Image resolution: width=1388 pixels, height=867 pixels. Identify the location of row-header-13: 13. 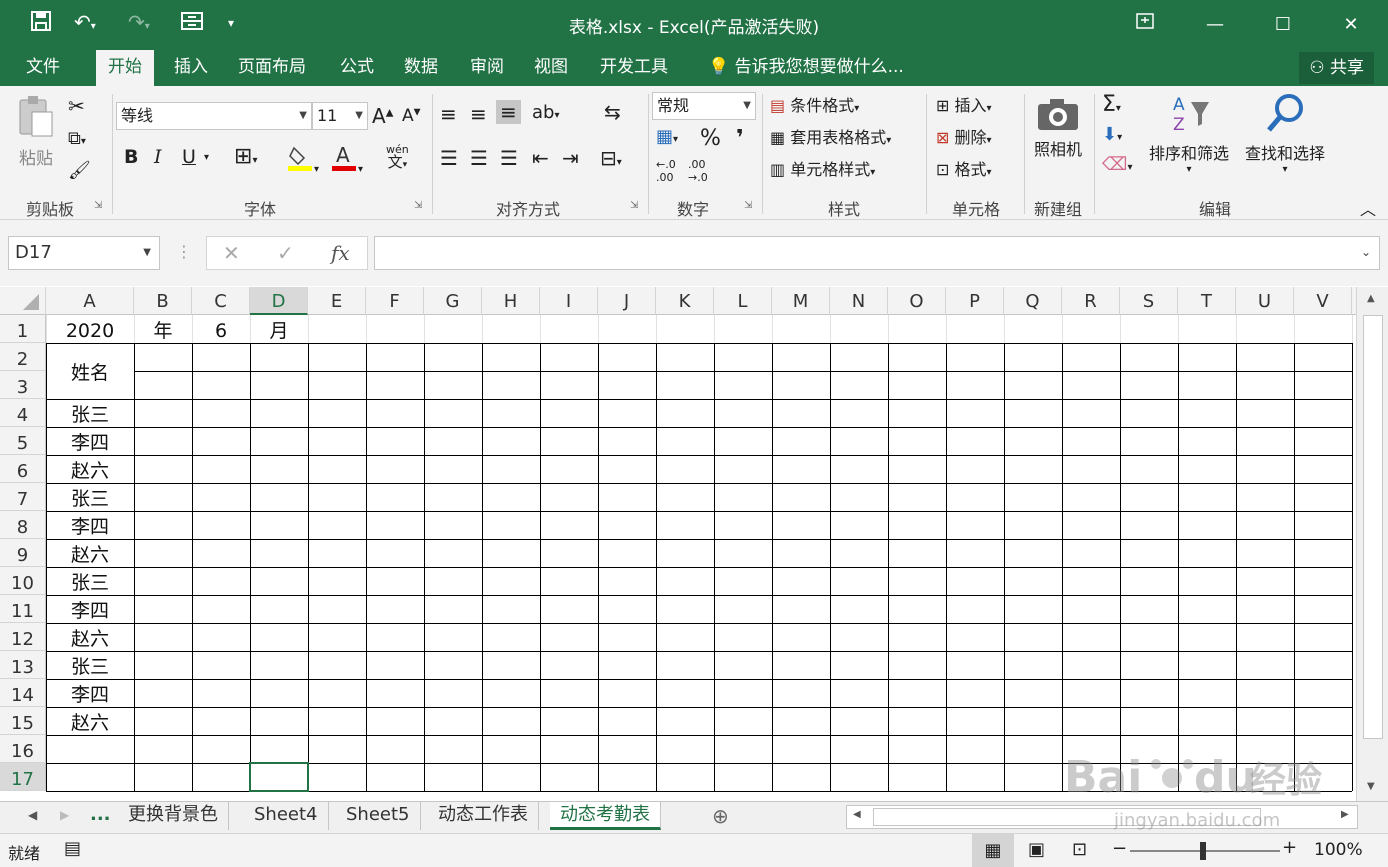
(23, 665).